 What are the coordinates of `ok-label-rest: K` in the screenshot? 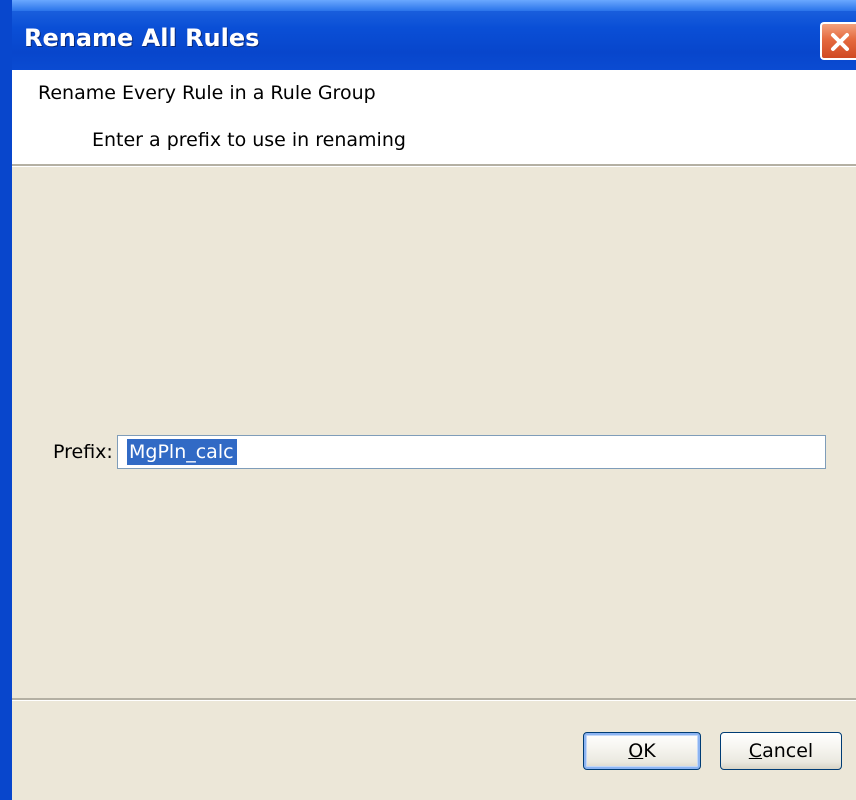 It's located at (649, 751).